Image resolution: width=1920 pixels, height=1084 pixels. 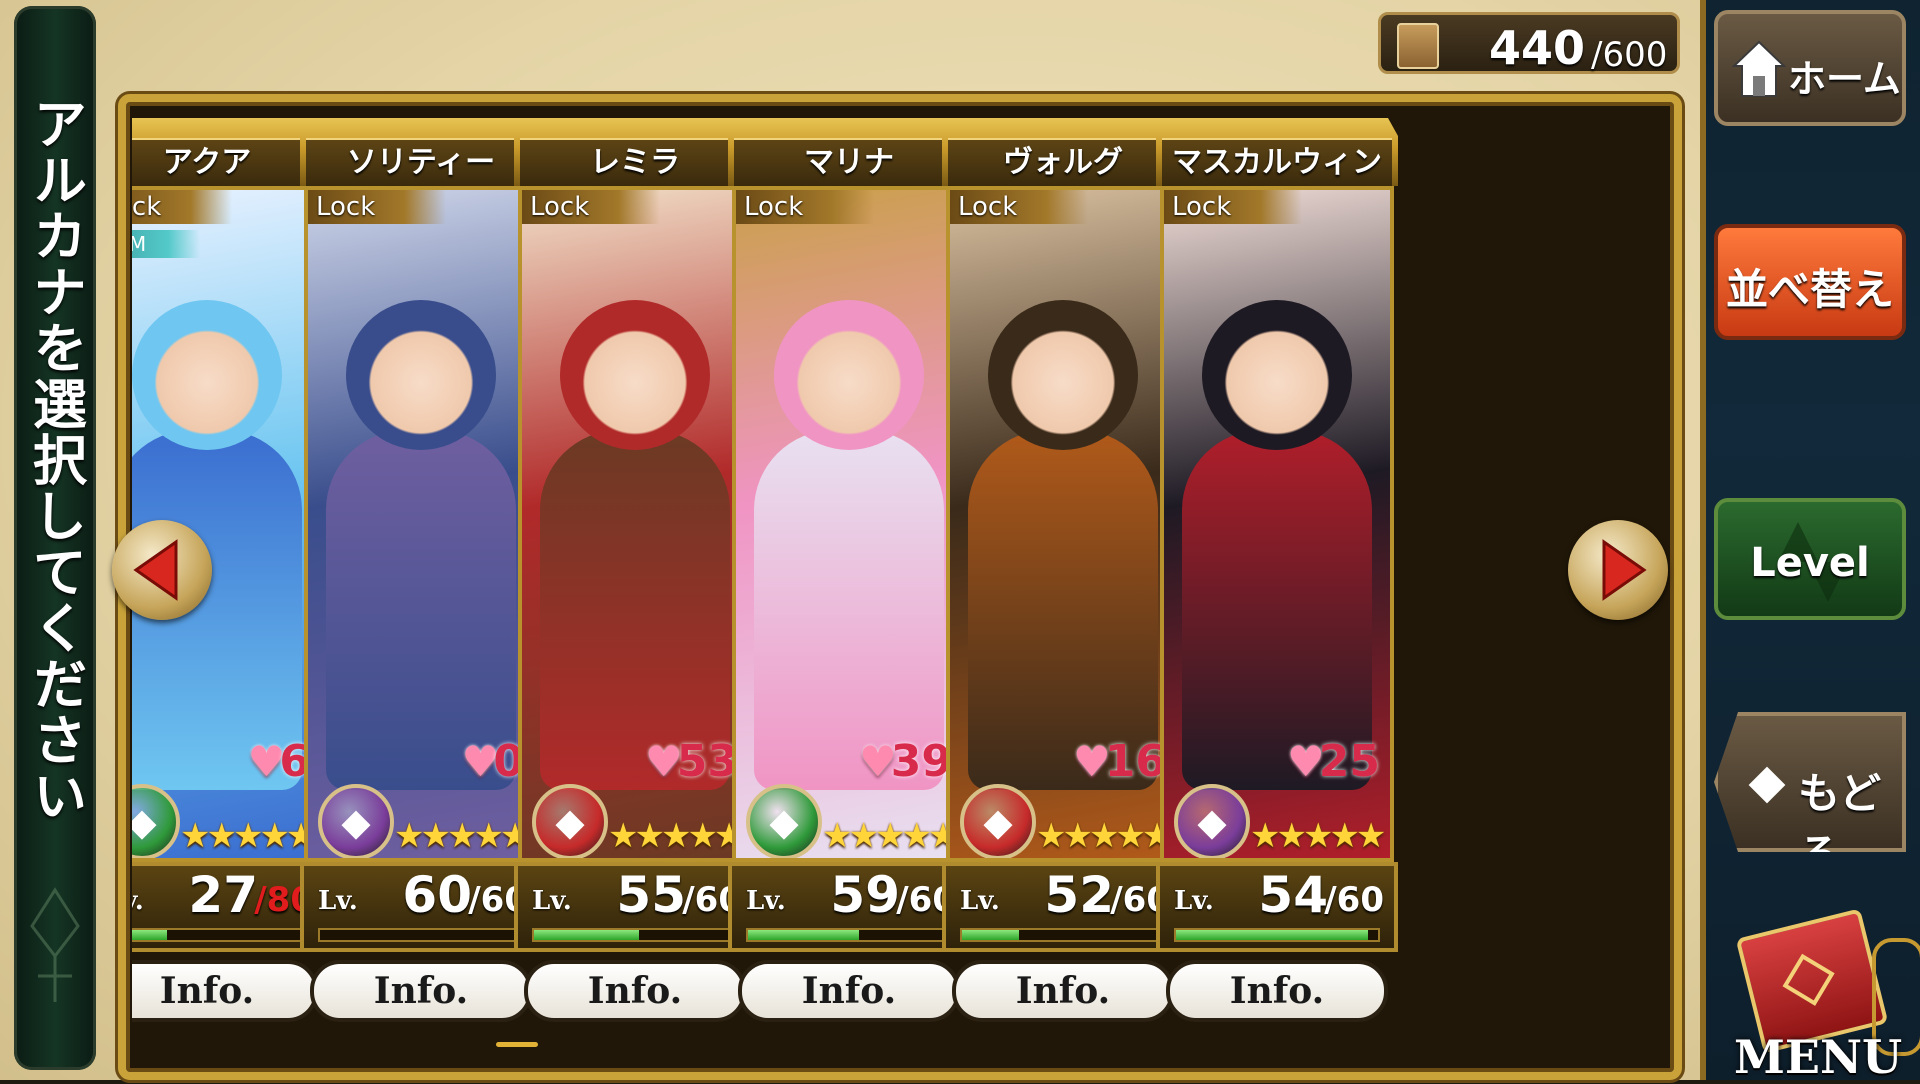 I want to click on card-capacity: /600, so click(x=1629, y=55).